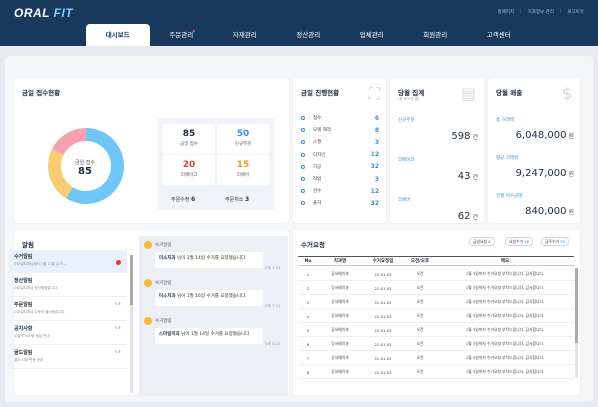 This screenshot has width=598, height=407. Describe the element at coordinates (68, 309) in the screenshot. I see `alarm-item: 주문알림 스마일치과님 주문이 들어왔습니다. 오후` at that location.